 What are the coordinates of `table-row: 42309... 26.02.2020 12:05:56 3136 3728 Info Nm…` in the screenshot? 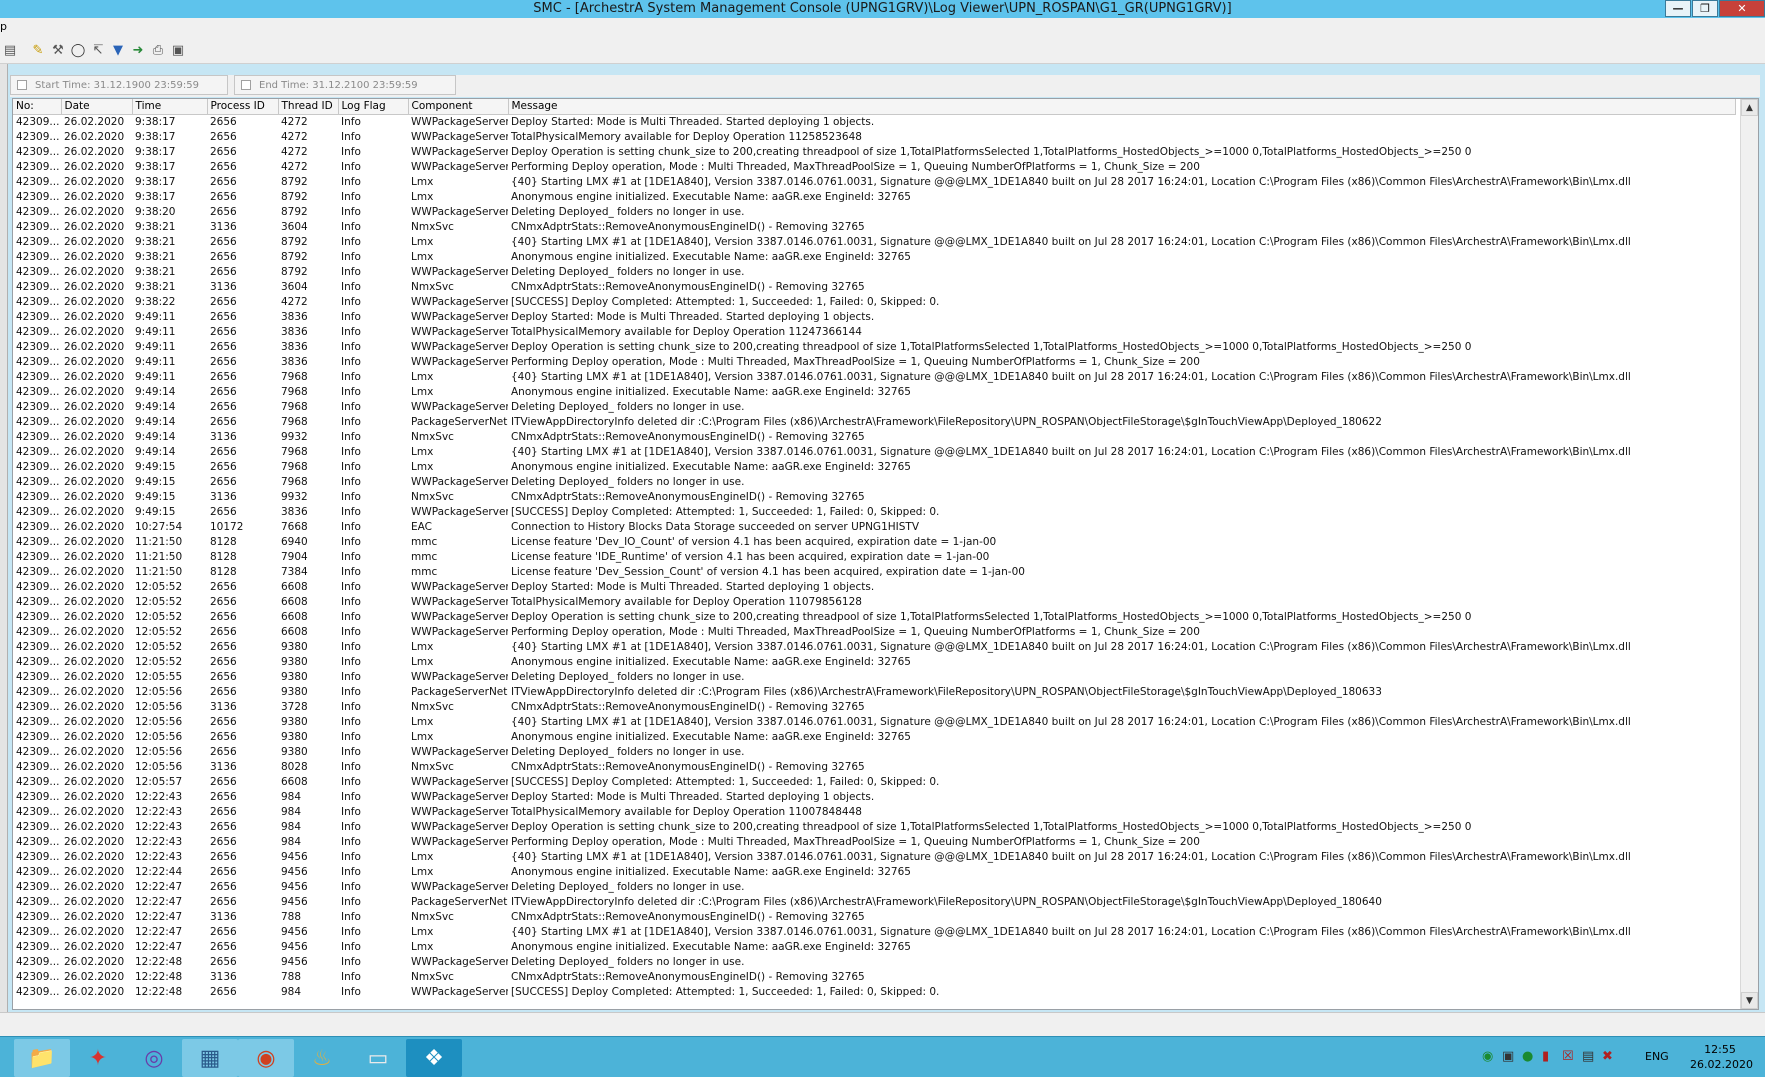 It's located at (874, 706).